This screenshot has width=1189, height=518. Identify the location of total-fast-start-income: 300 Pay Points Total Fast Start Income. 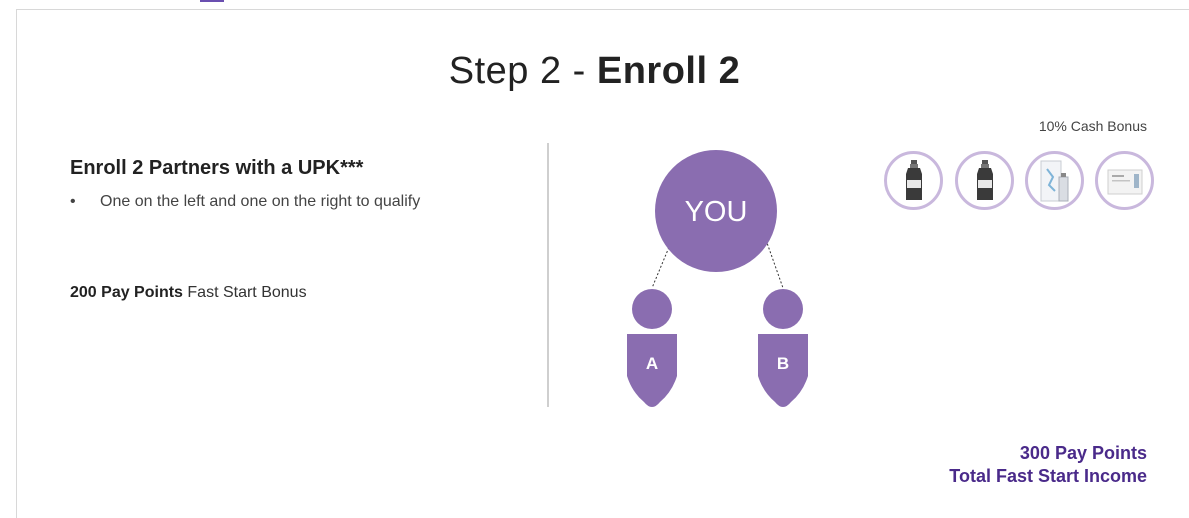
(1048, 465).